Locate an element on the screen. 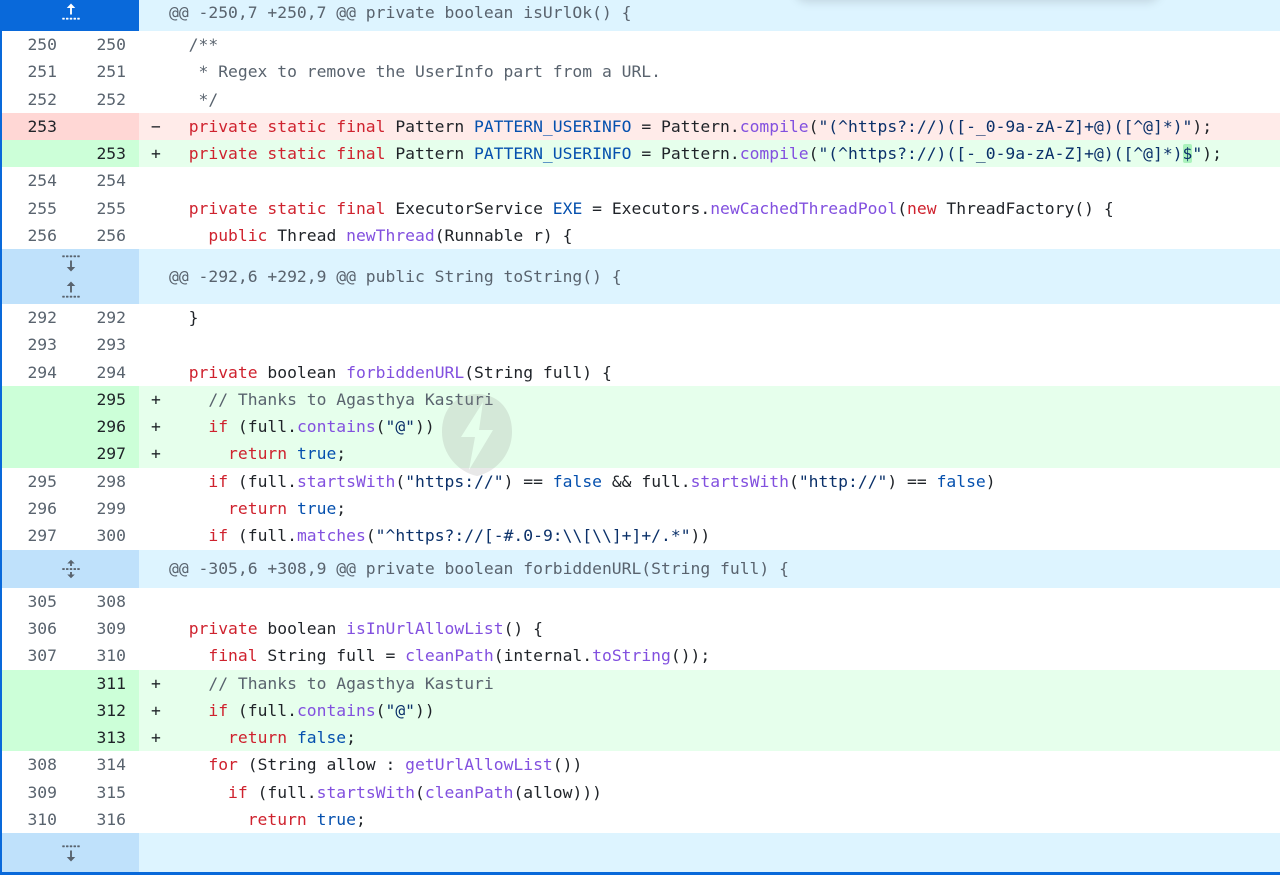 This screenshot has height=876, width=1280. new-line-number: 311 is located at coordinates (104, 683).